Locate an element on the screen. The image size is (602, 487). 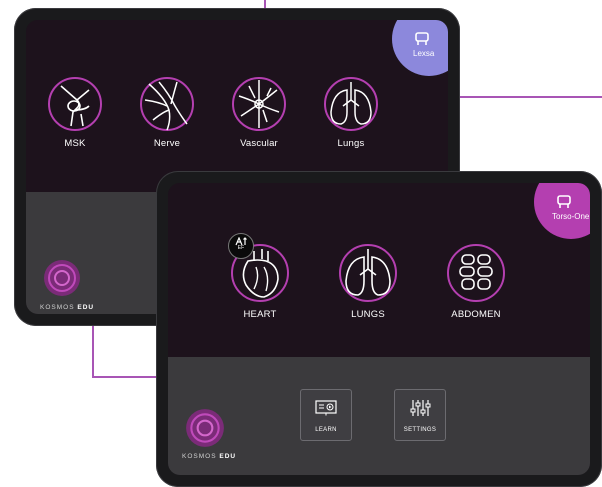
preset-lungs: Lungs is located at coordinates (351, 112).